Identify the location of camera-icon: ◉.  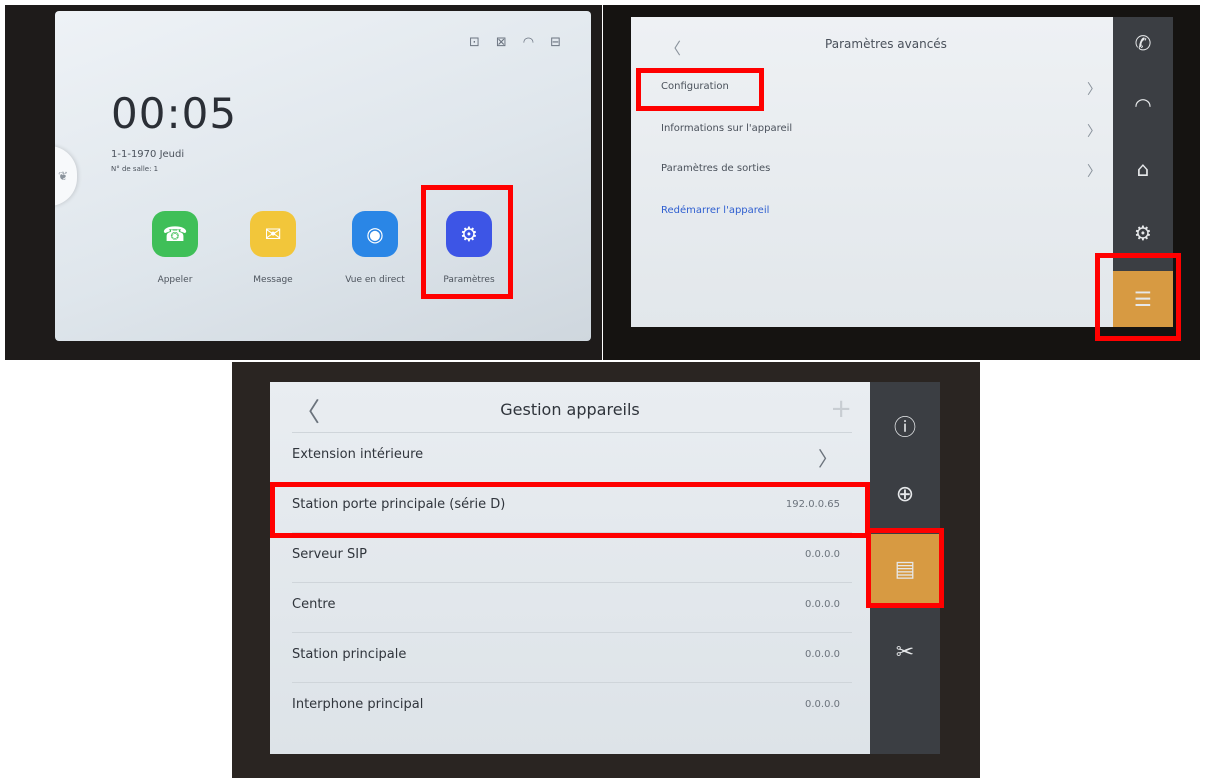
(375, 234).